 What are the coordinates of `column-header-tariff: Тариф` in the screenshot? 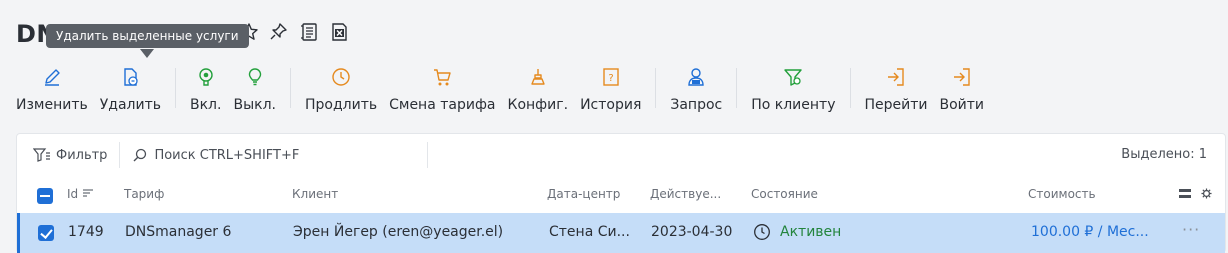 It's located at (144, 194).